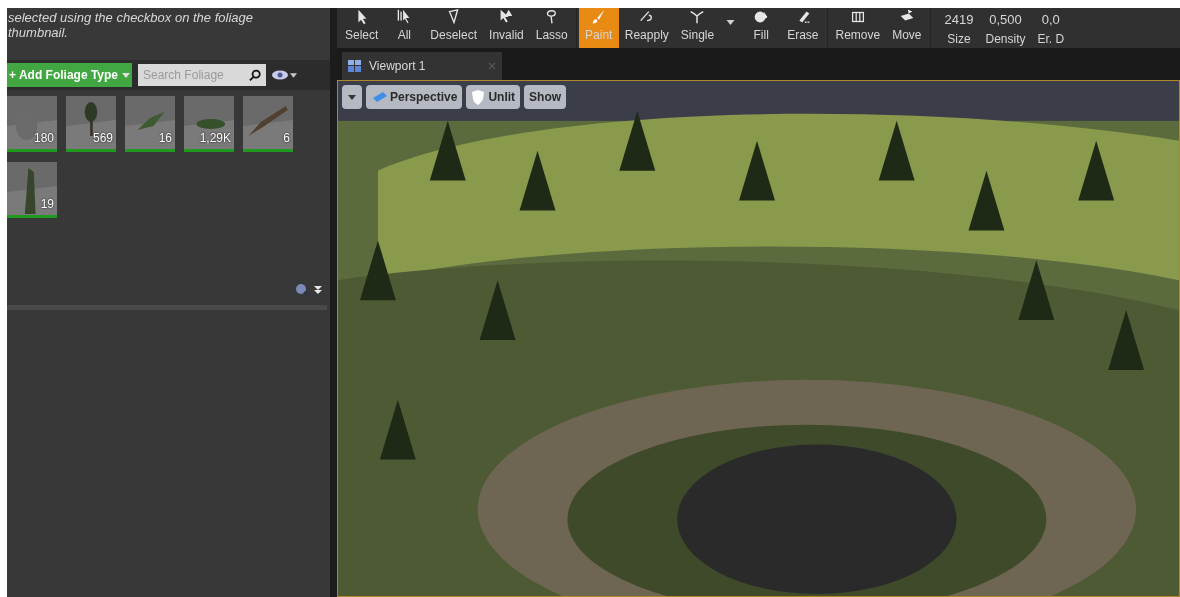 Image resolution: width=1180 pixels, height=597 pixels. Describe the element at coordinates (318, 290) in the screenshot. I see `double-arrow-icon` at that location.